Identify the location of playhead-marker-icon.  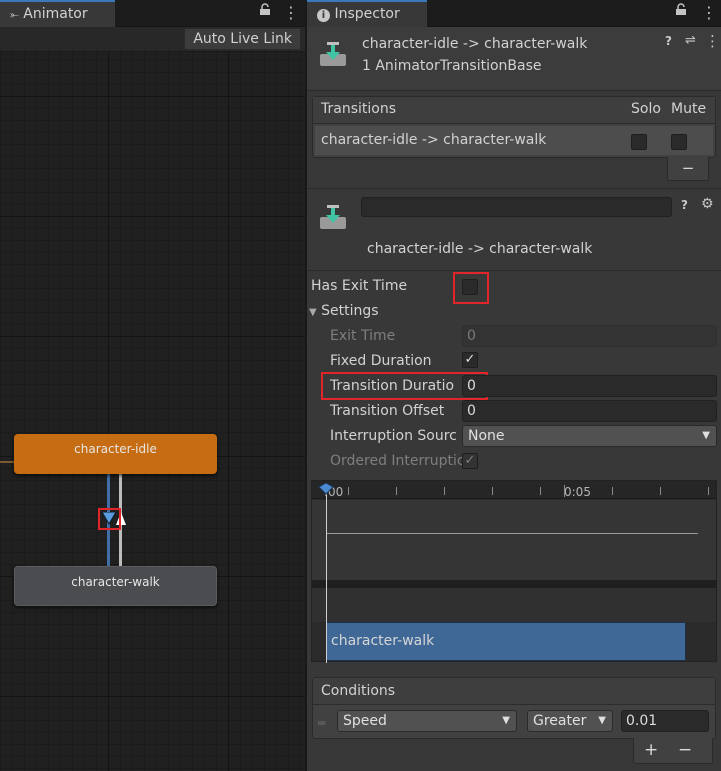
(326, 489).